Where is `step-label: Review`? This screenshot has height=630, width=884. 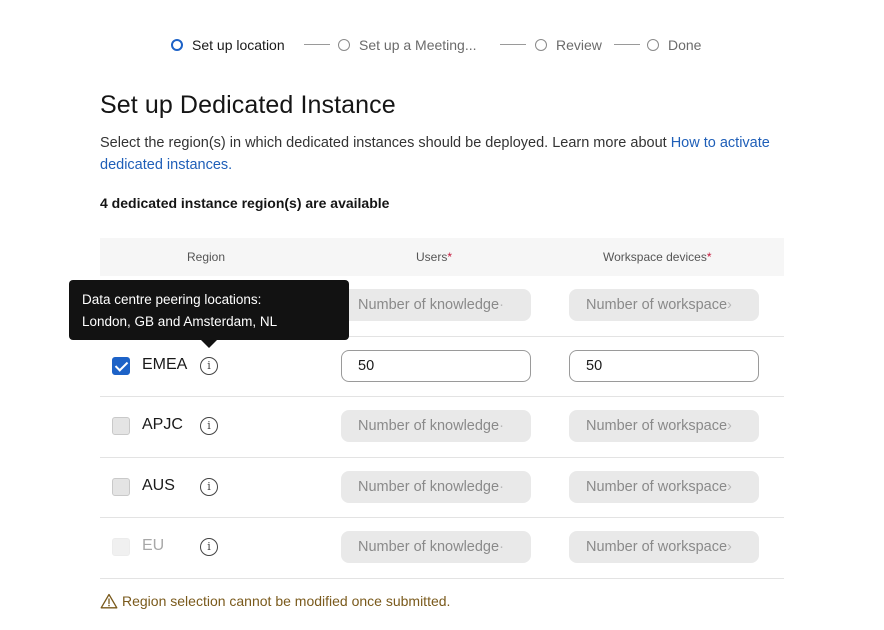
step-label: Review is located at coordinates (579, 45).